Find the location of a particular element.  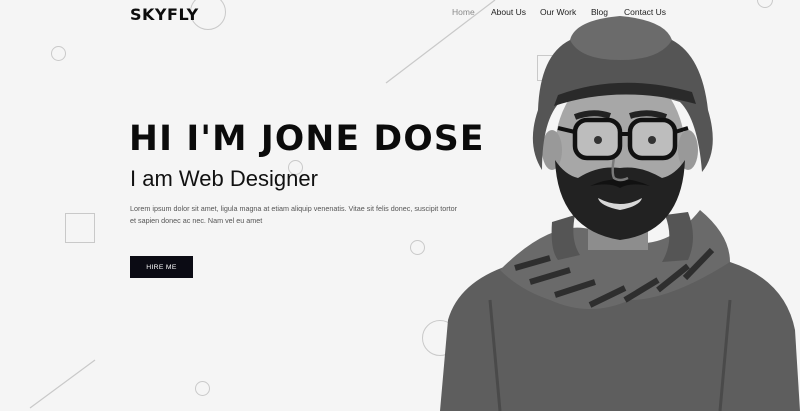

brand-logo: SKYFLY is located at coordinates (164, 14).